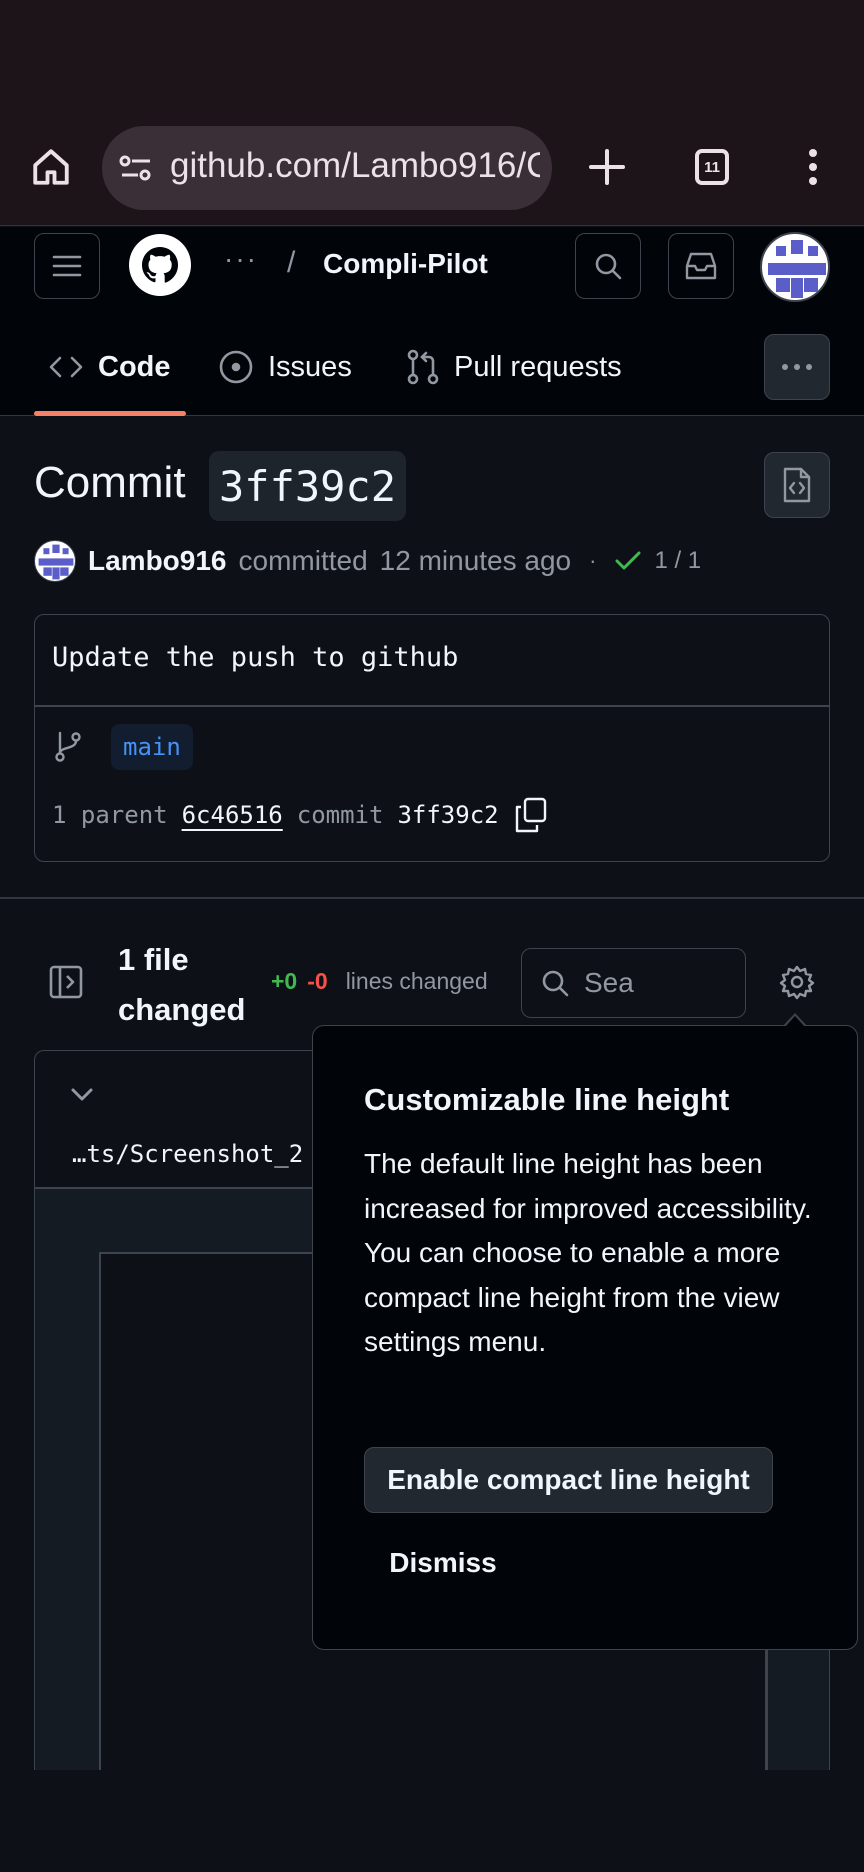  What do you see at coordinates (308, 486) in the screenshot?
I see `commit-sha-badge: 3ff39c2` at bounding box center [308, 486].